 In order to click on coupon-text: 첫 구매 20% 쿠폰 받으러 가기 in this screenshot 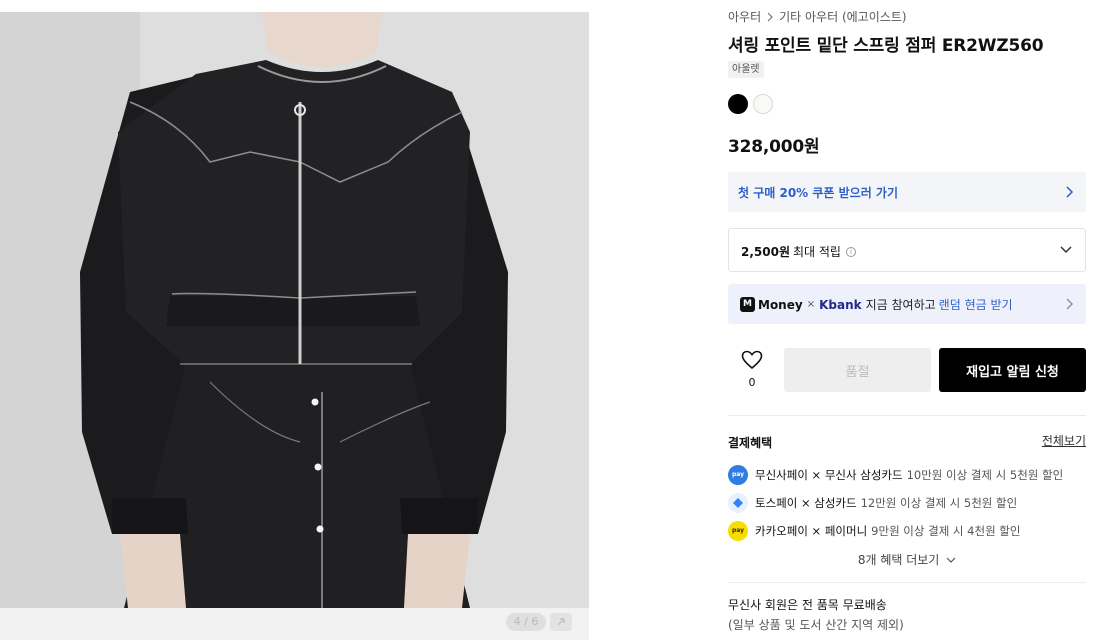, I will do `click(818, 193)`.